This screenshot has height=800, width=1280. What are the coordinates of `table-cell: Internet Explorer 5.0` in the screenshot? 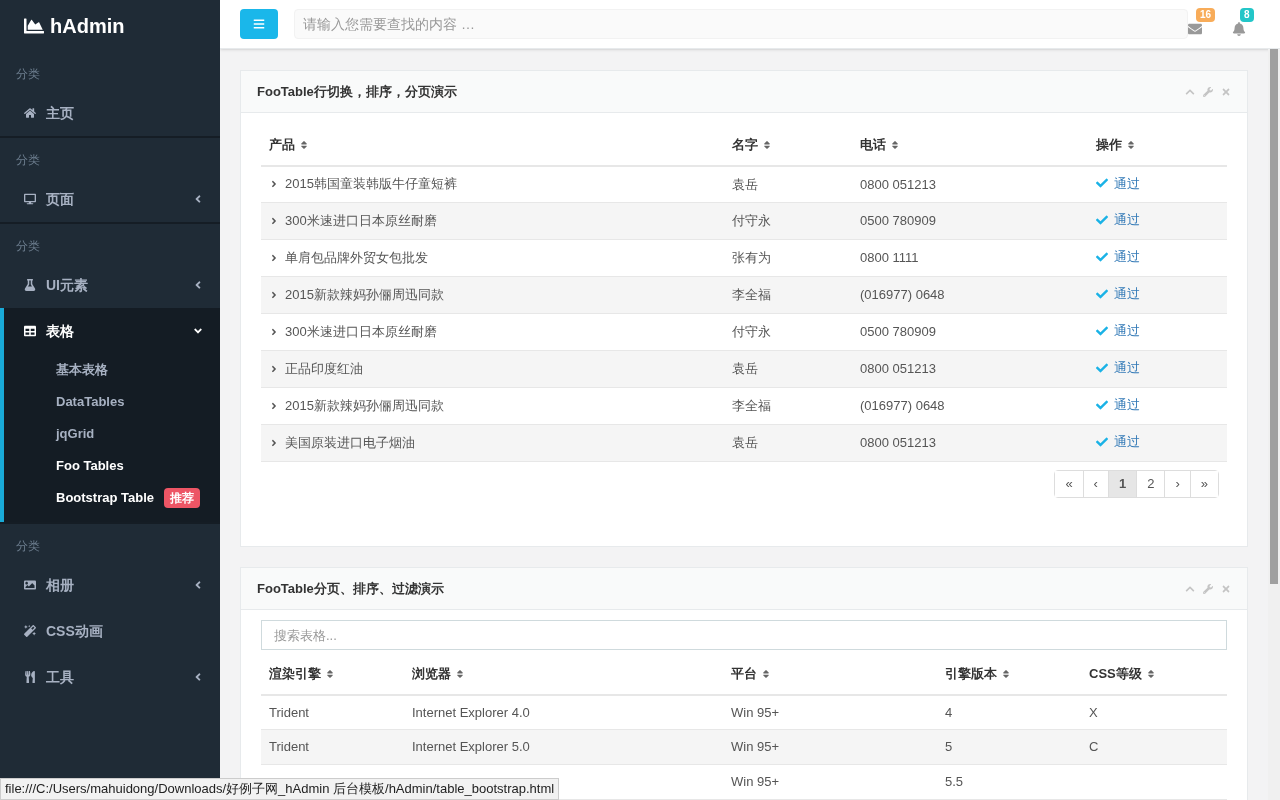 It's located at (563, 747).